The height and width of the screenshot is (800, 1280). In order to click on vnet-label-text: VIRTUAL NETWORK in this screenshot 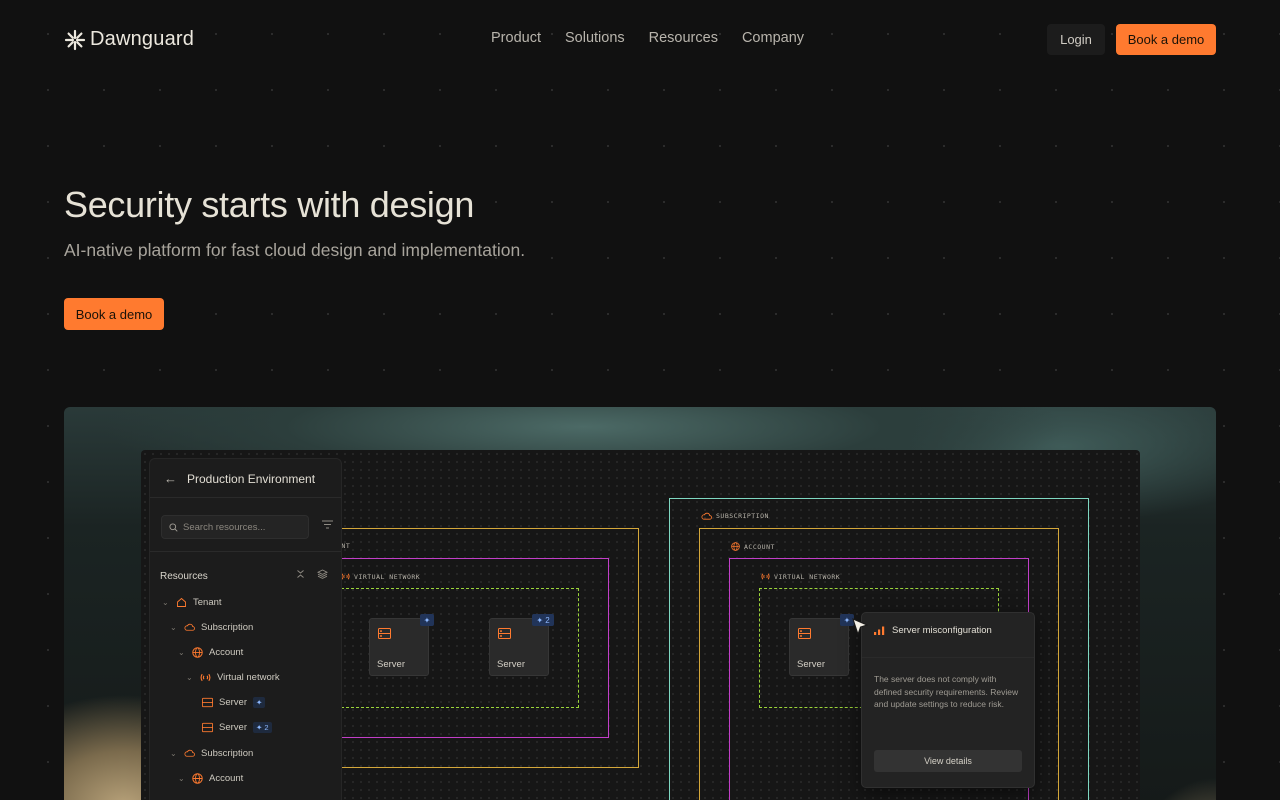, I will do `click(807, 576)`.